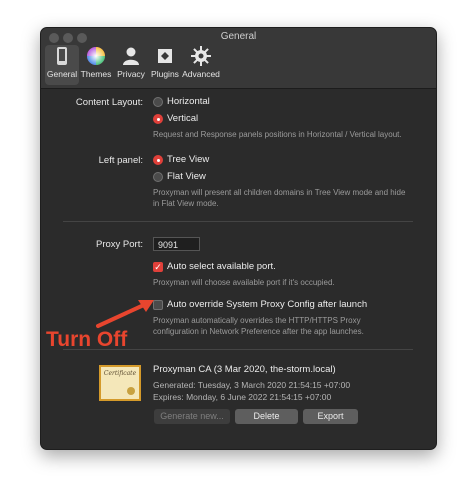 This screenshot has height=500, width=474. I want to click on user-icon, so click(131, 56).